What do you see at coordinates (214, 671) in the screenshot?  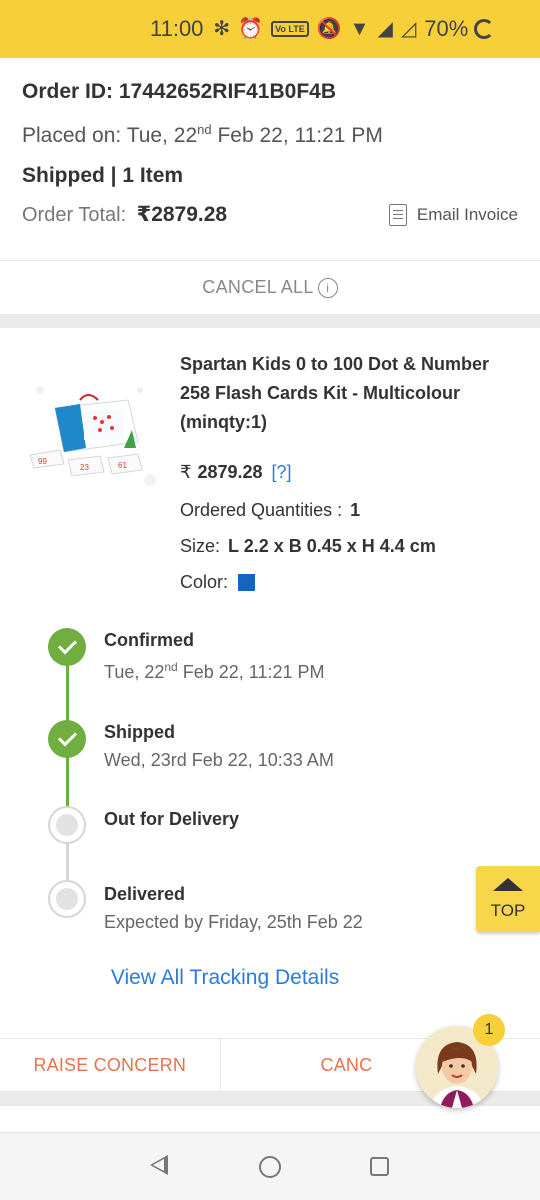 I see `step-confirmed-date: Tue, 22nd Feb 22, 11:21 PM` at bounding box center [214, 671].